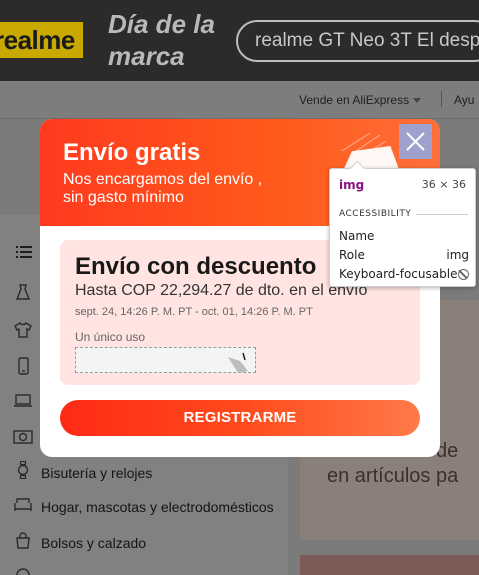 This screenshot has height=575, width=479. I want to click on close-button, so click(415, 141).